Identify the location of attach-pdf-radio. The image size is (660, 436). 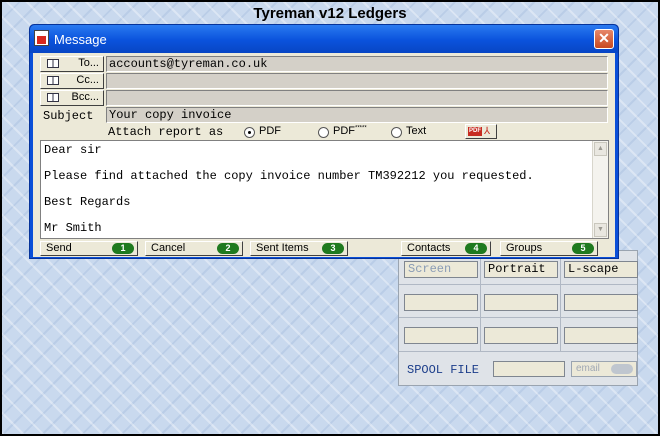
(249, 132).